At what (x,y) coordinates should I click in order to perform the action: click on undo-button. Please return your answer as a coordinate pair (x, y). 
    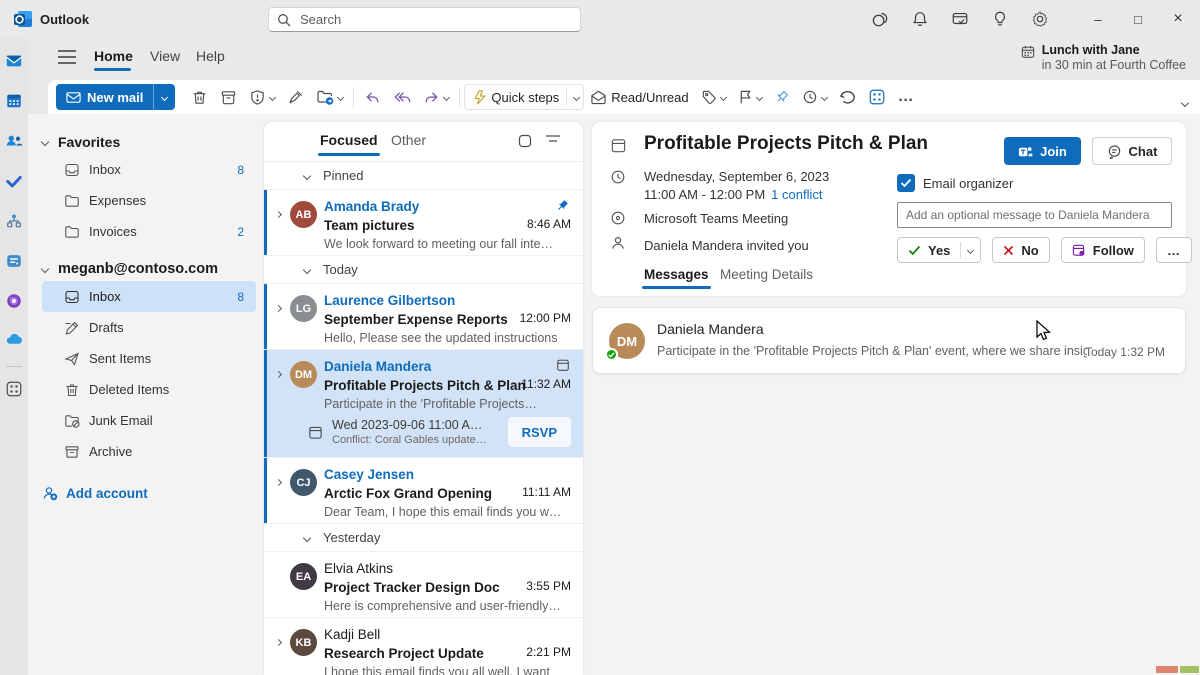
    Looking at the image, I should click on (847, 97).